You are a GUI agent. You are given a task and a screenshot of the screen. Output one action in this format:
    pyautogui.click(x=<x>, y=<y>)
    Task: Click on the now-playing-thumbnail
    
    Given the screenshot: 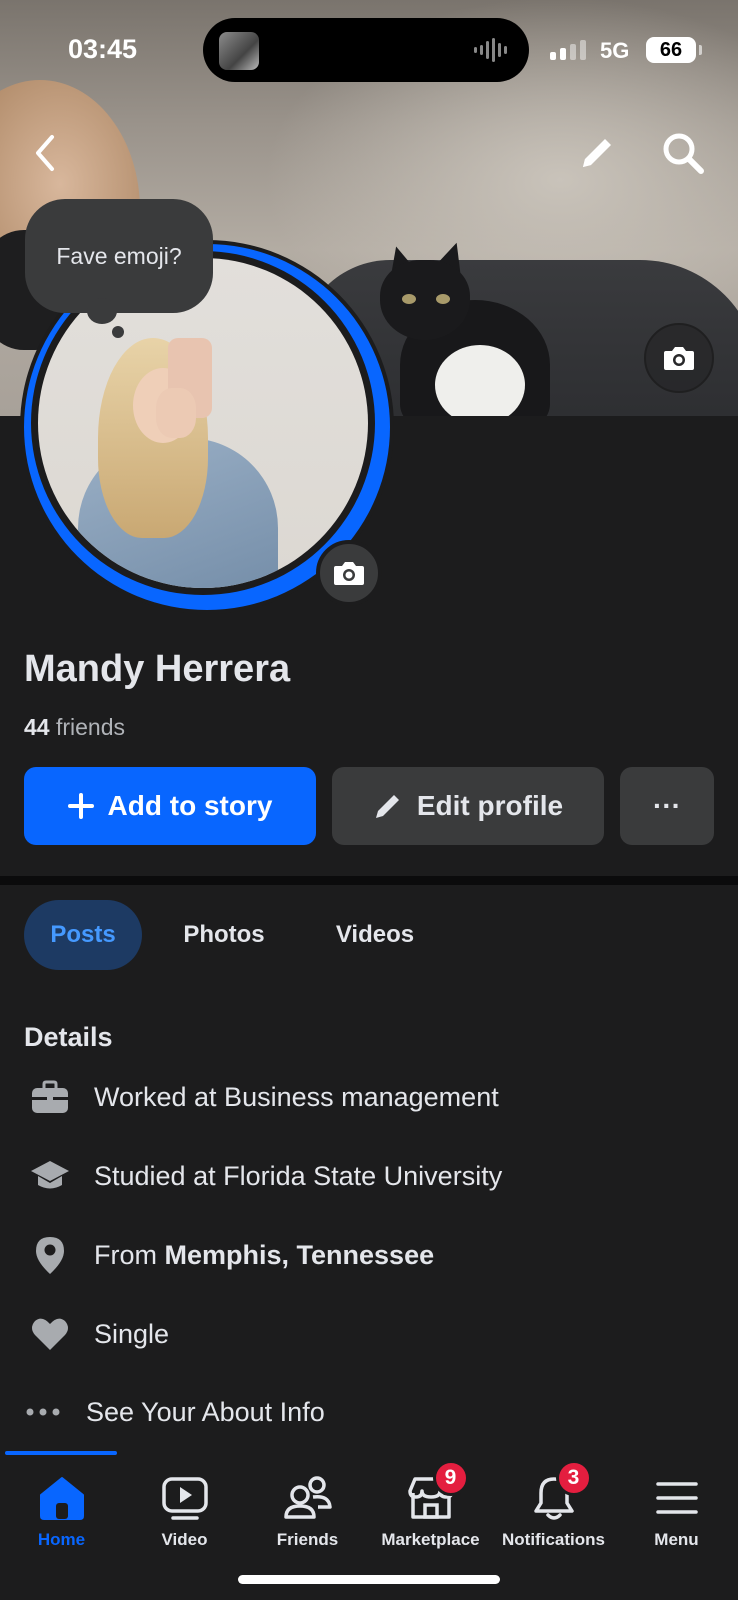 What is the action you would take?
    pyautogui.click(x=239, y=51)
    